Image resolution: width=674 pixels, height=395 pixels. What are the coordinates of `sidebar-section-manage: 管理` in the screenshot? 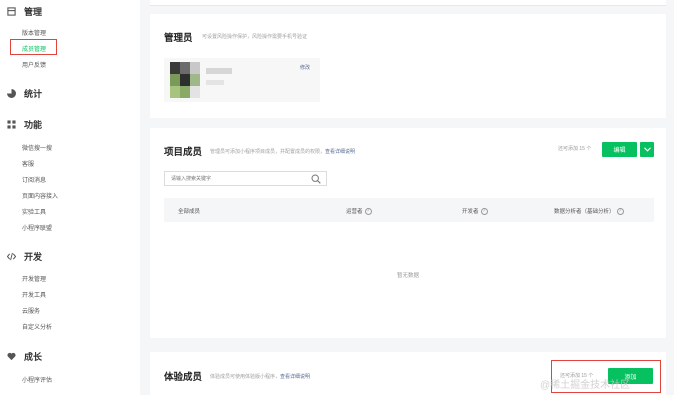 It's located at (24, 11).